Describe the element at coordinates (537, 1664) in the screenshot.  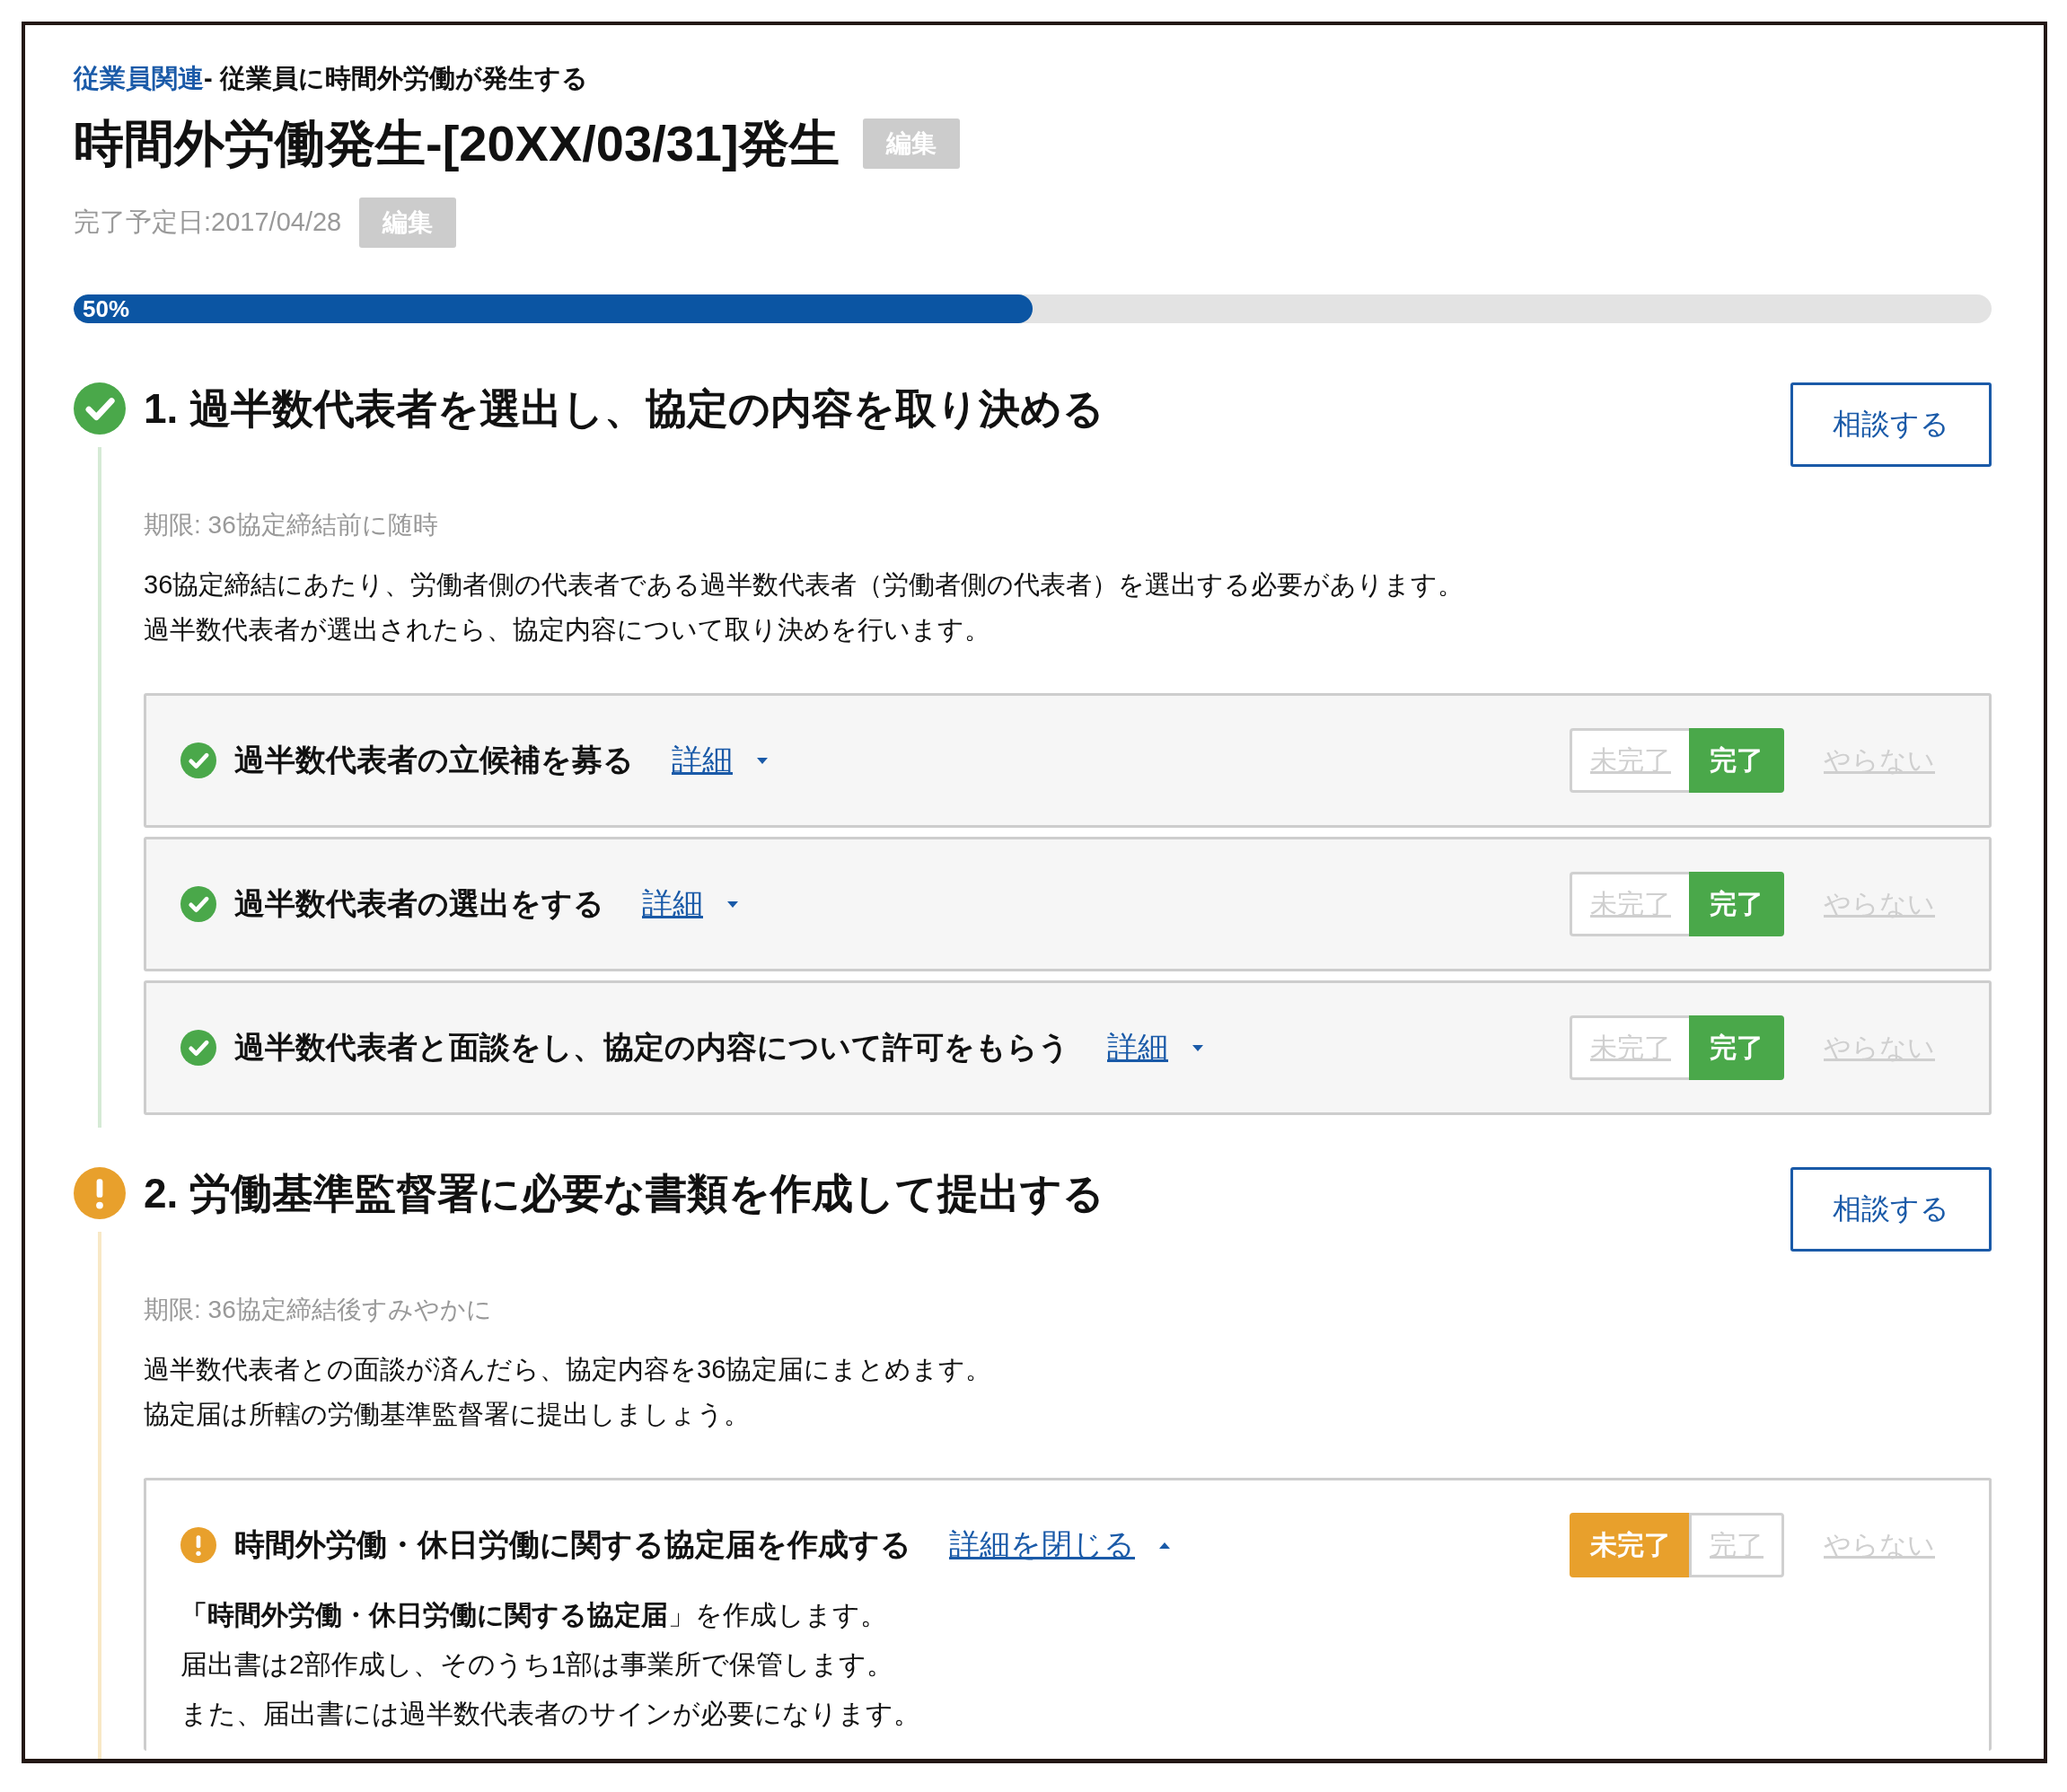
I see `task-detail-text: 届出書は2部作成し、そのうち1部は事業所で保管します。` at that location.